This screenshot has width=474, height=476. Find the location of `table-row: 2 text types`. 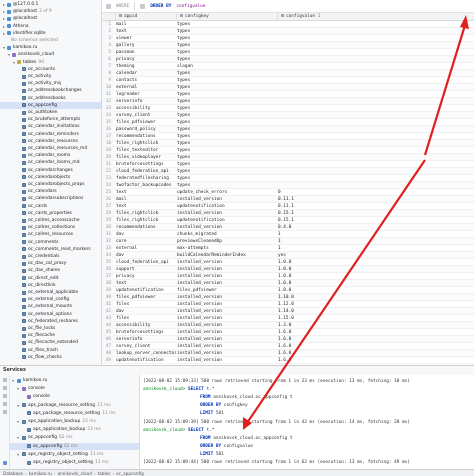

table-row: 2 text types is located at coordinates (288, 31).